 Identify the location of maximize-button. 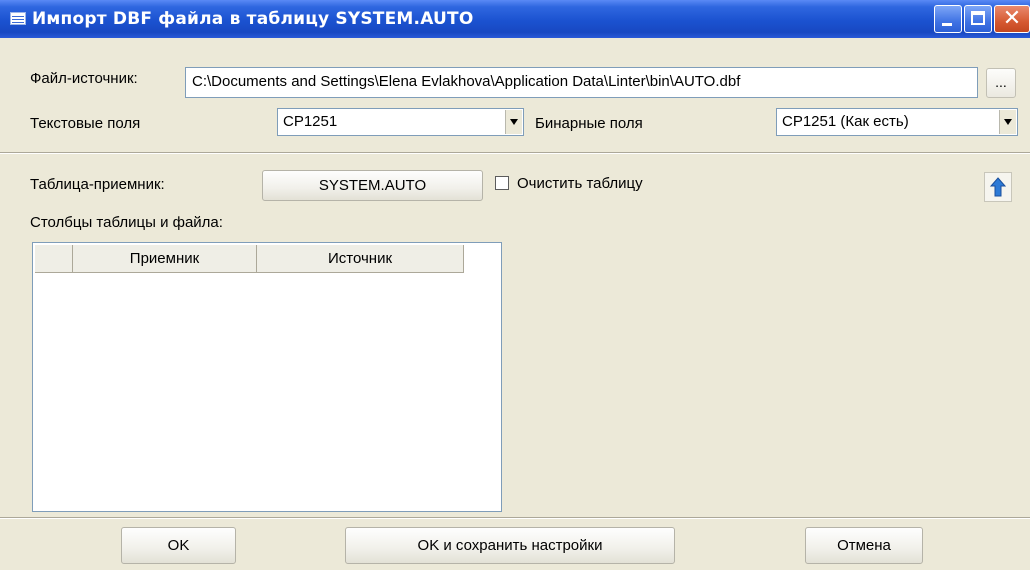
(978, 19).